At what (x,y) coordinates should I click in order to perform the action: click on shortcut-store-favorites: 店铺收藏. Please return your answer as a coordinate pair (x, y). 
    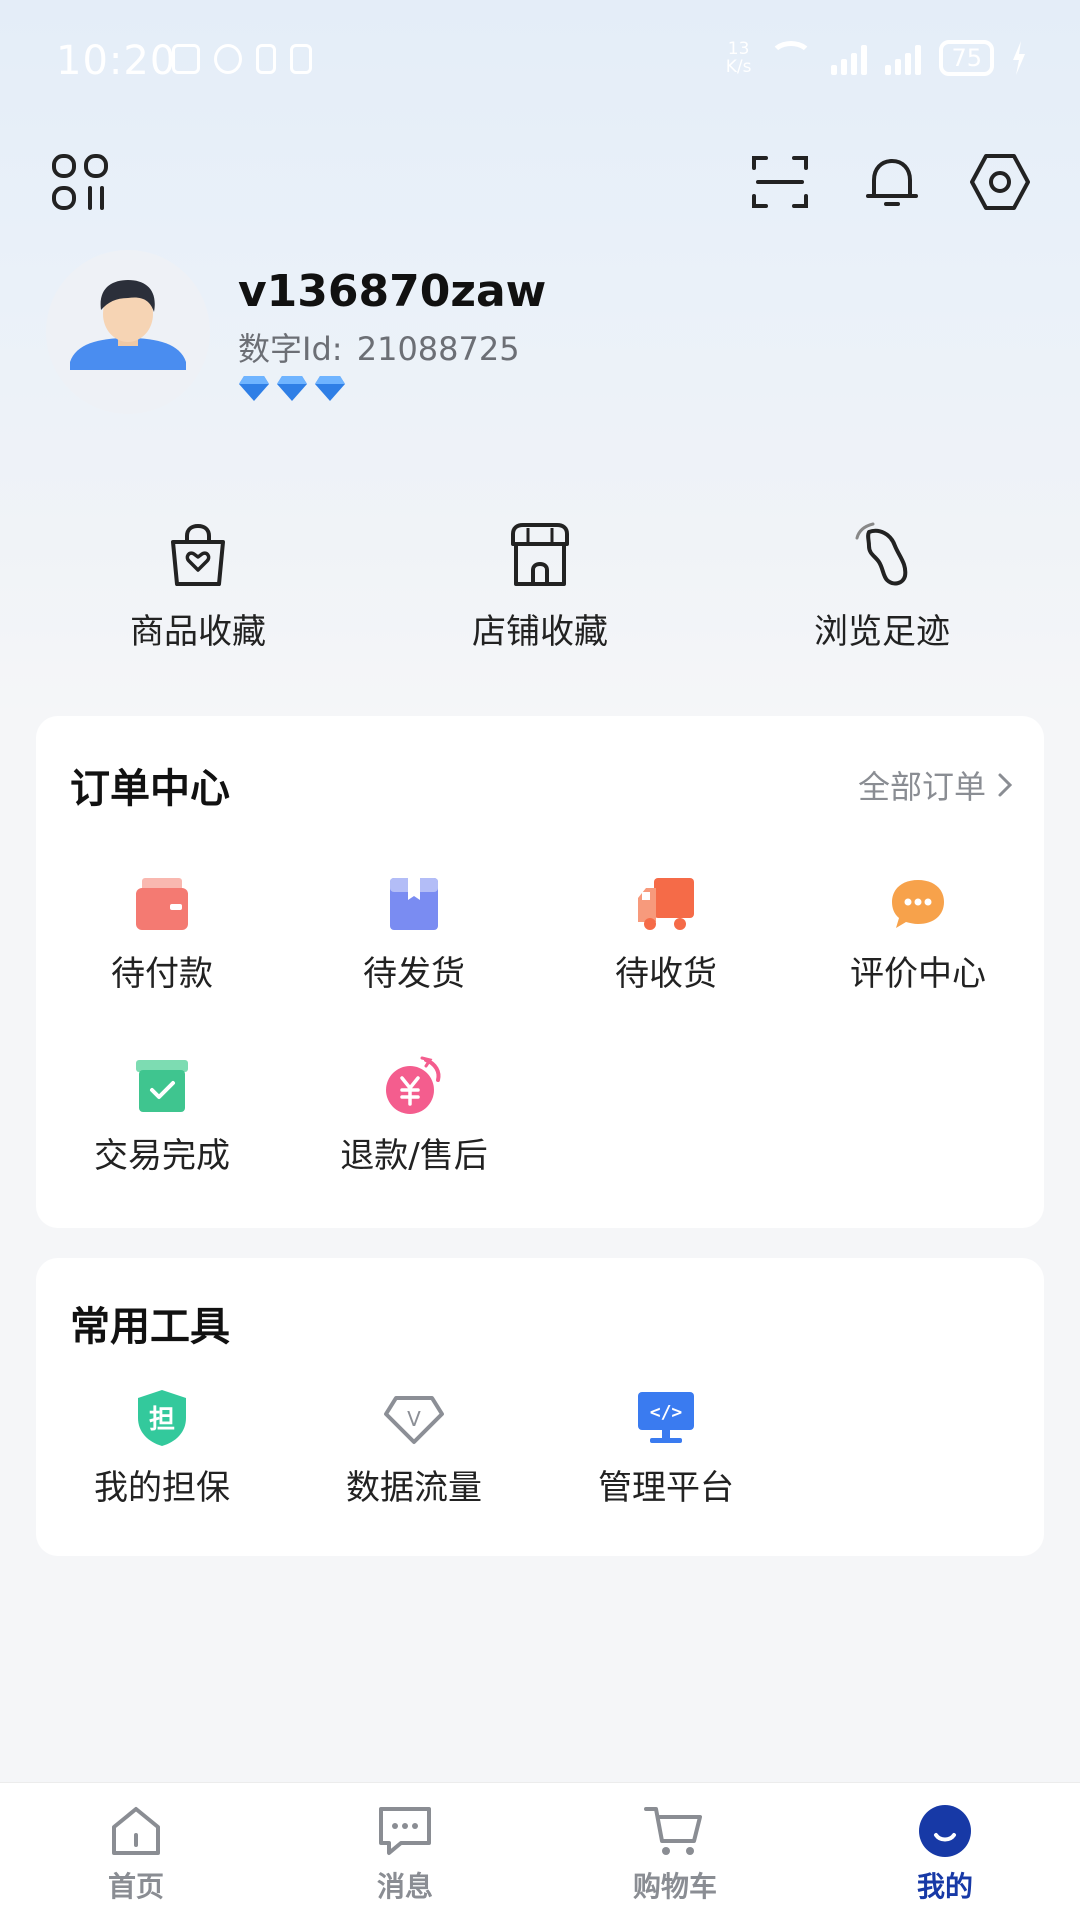
    Looking at the image, I should click on (540, 586).